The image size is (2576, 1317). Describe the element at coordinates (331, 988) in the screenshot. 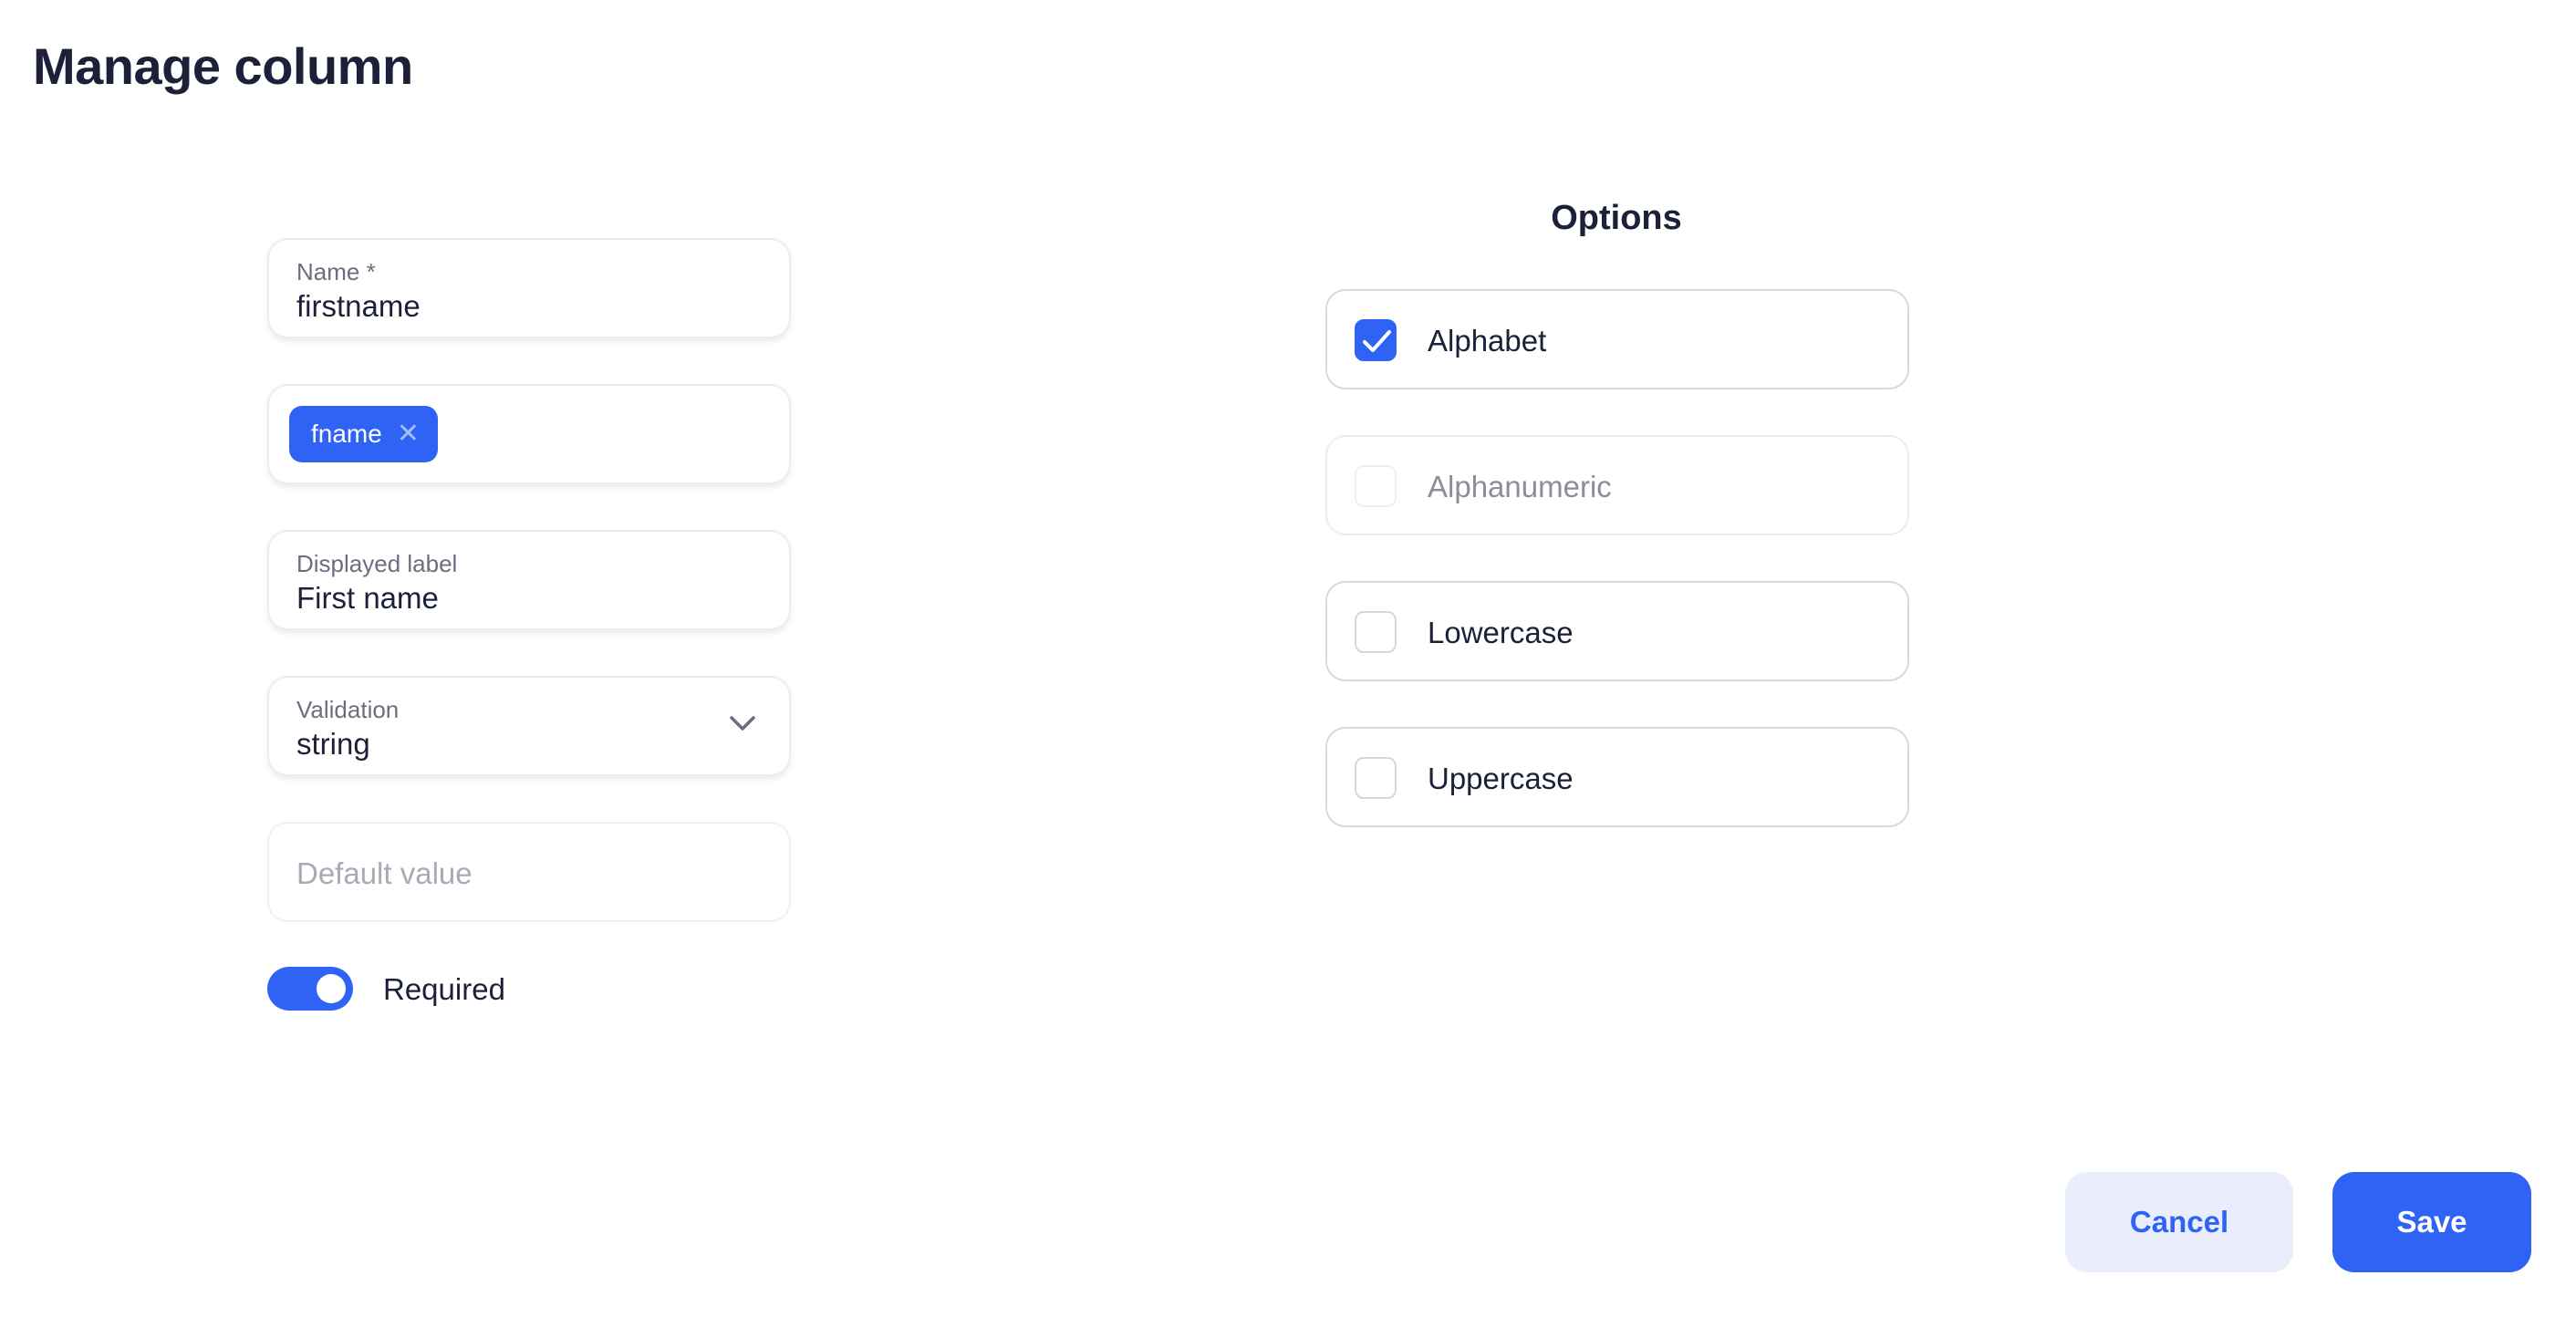

I see `toggle-knob` at that location.